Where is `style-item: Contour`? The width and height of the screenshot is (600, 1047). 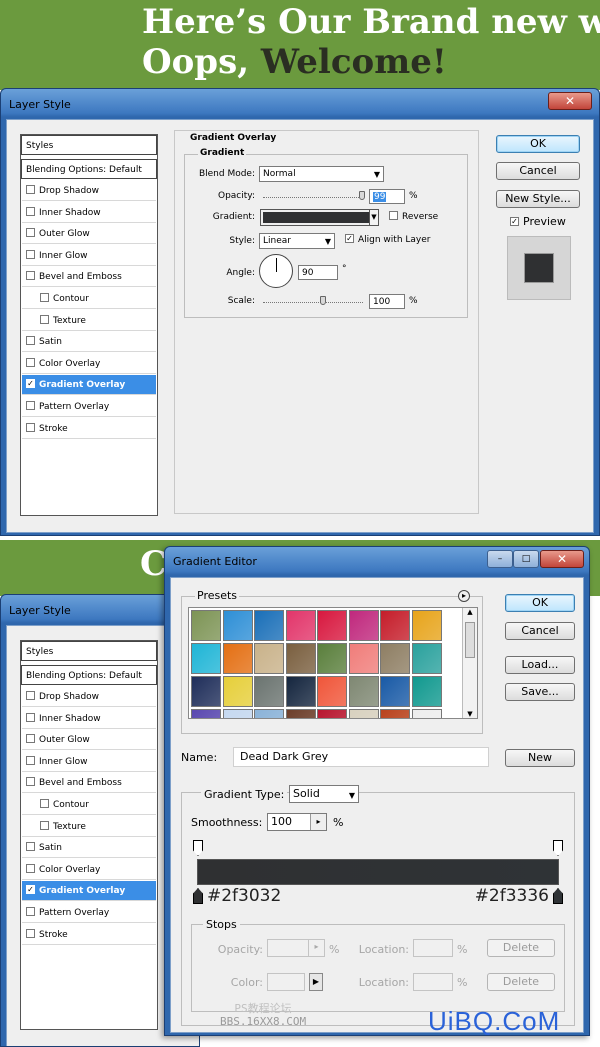 style-item: Contour is located at coordinates (89, 805).